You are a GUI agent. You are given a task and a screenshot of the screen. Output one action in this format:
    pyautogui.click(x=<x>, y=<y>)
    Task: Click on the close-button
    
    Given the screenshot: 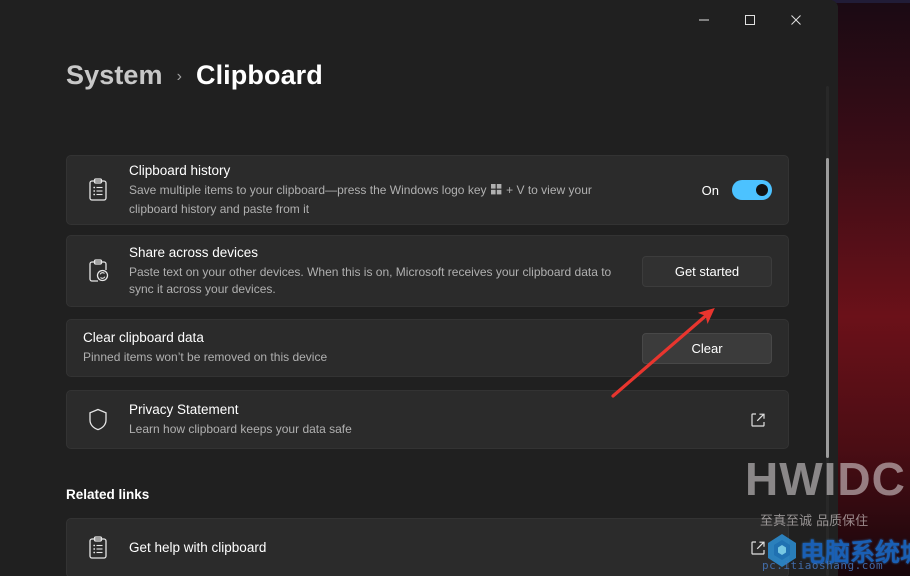 What is the action you would take?
    pyautogui.click(x=796, y=20)
    